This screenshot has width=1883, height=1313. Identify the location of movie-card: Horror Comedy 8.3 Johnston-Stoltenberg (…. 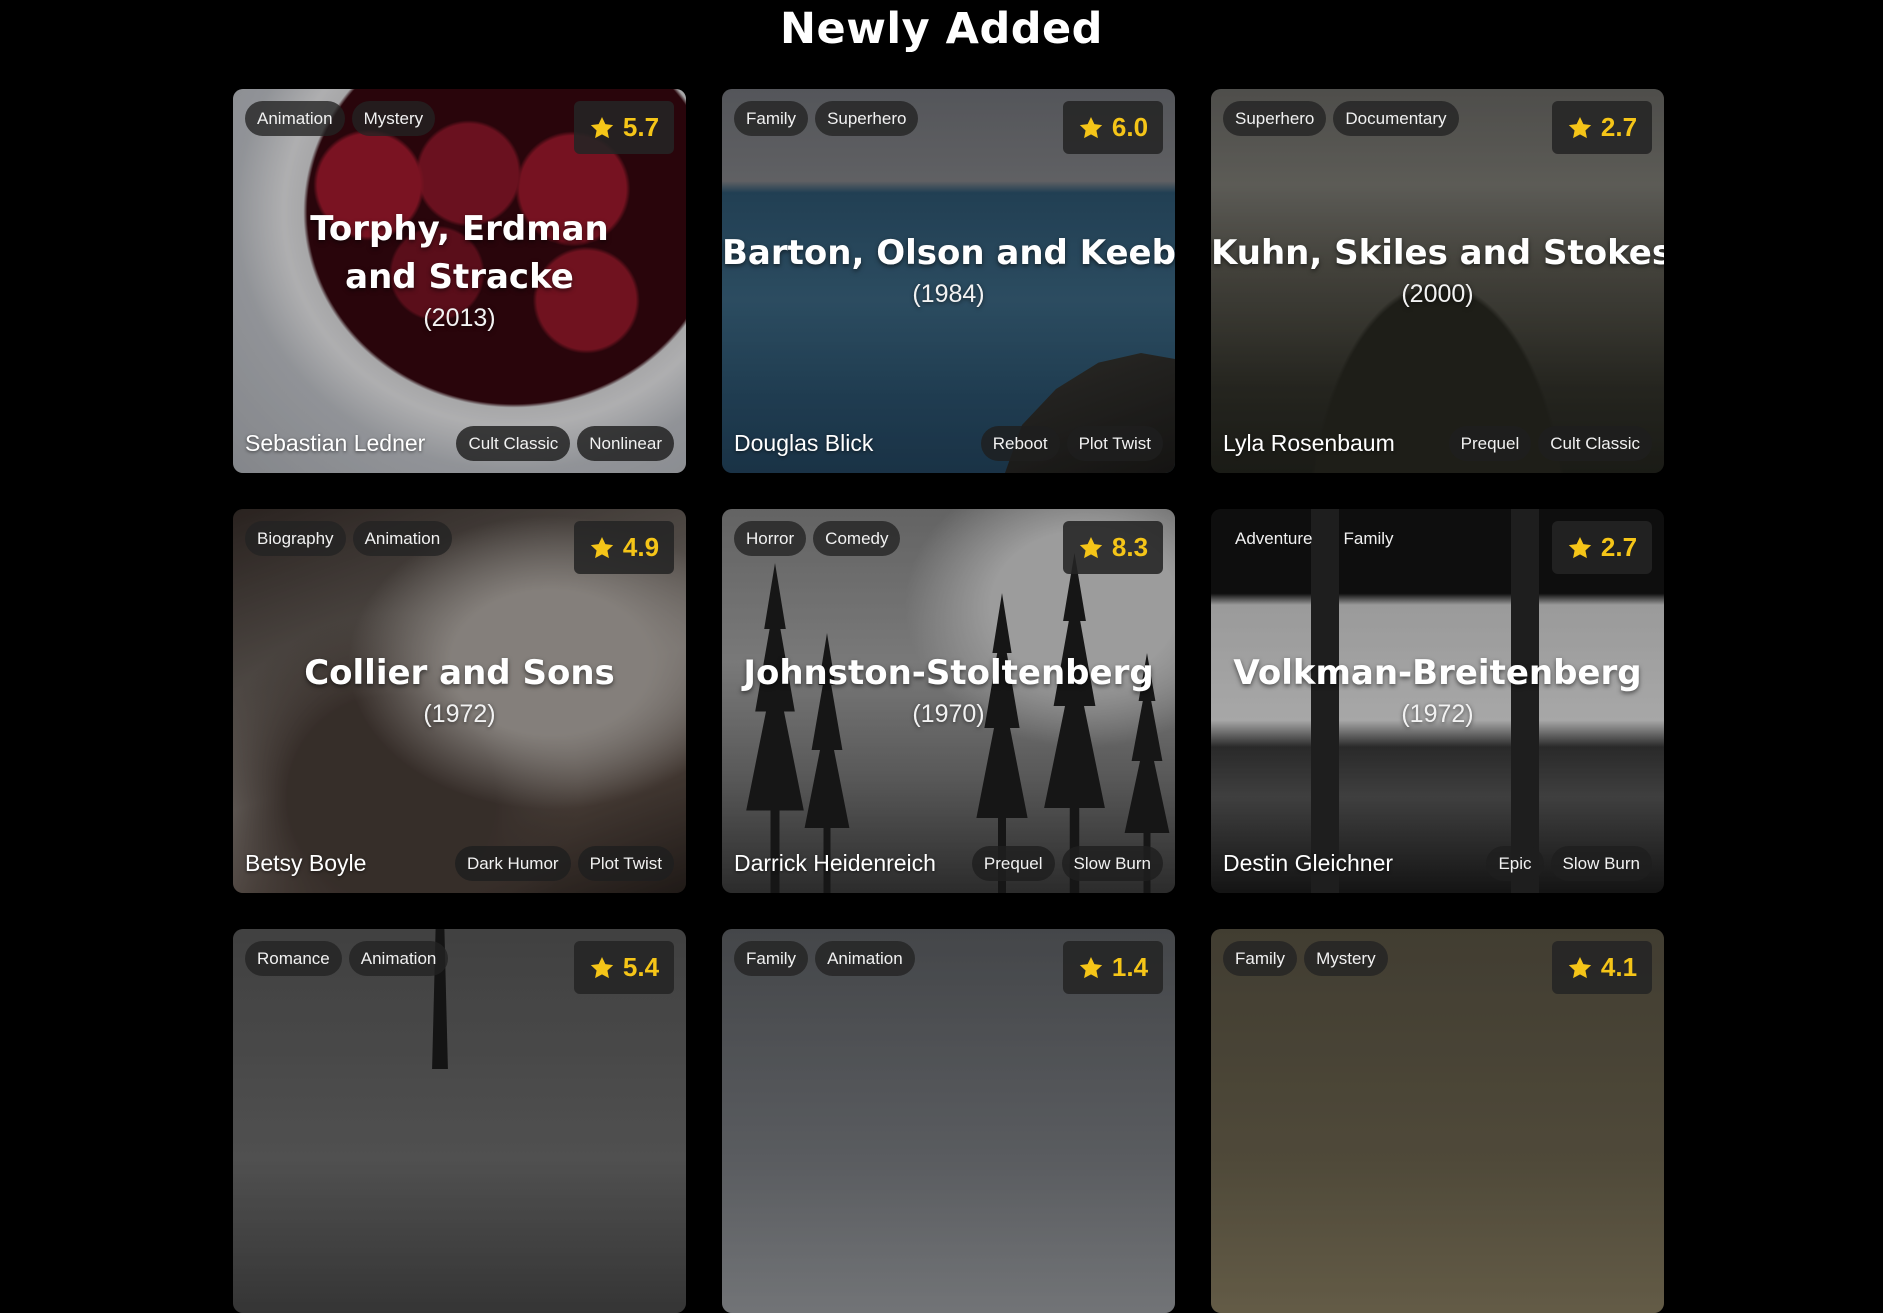
(948, 701).